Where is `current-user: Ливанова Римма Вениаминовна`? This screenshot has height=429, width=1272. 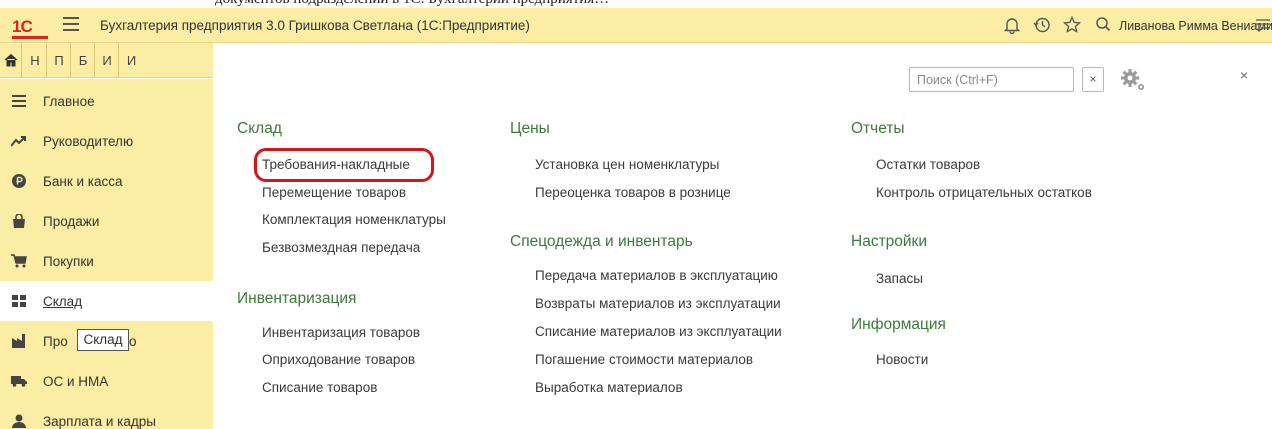 current-user: Ливанова Римма Вениаминовна is located at coordinates (1195, 26).